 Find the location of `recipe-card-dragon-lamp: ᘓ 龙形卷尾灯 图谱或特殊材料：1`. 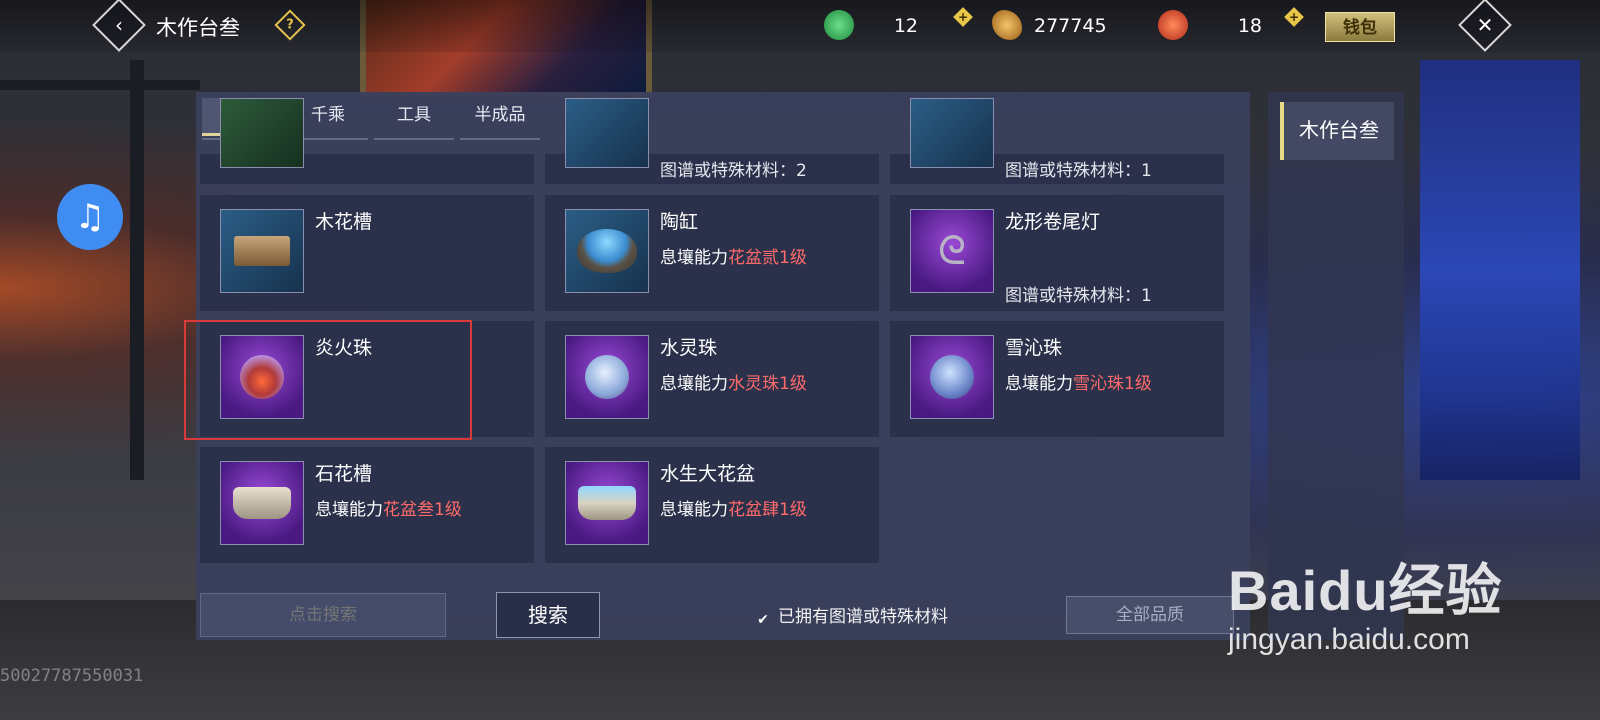

recipe-card-dragon-lamp: ᘓ 龙形卷尾灯 图谱或特殊材料：1 is located at coordinates (1057, 253).